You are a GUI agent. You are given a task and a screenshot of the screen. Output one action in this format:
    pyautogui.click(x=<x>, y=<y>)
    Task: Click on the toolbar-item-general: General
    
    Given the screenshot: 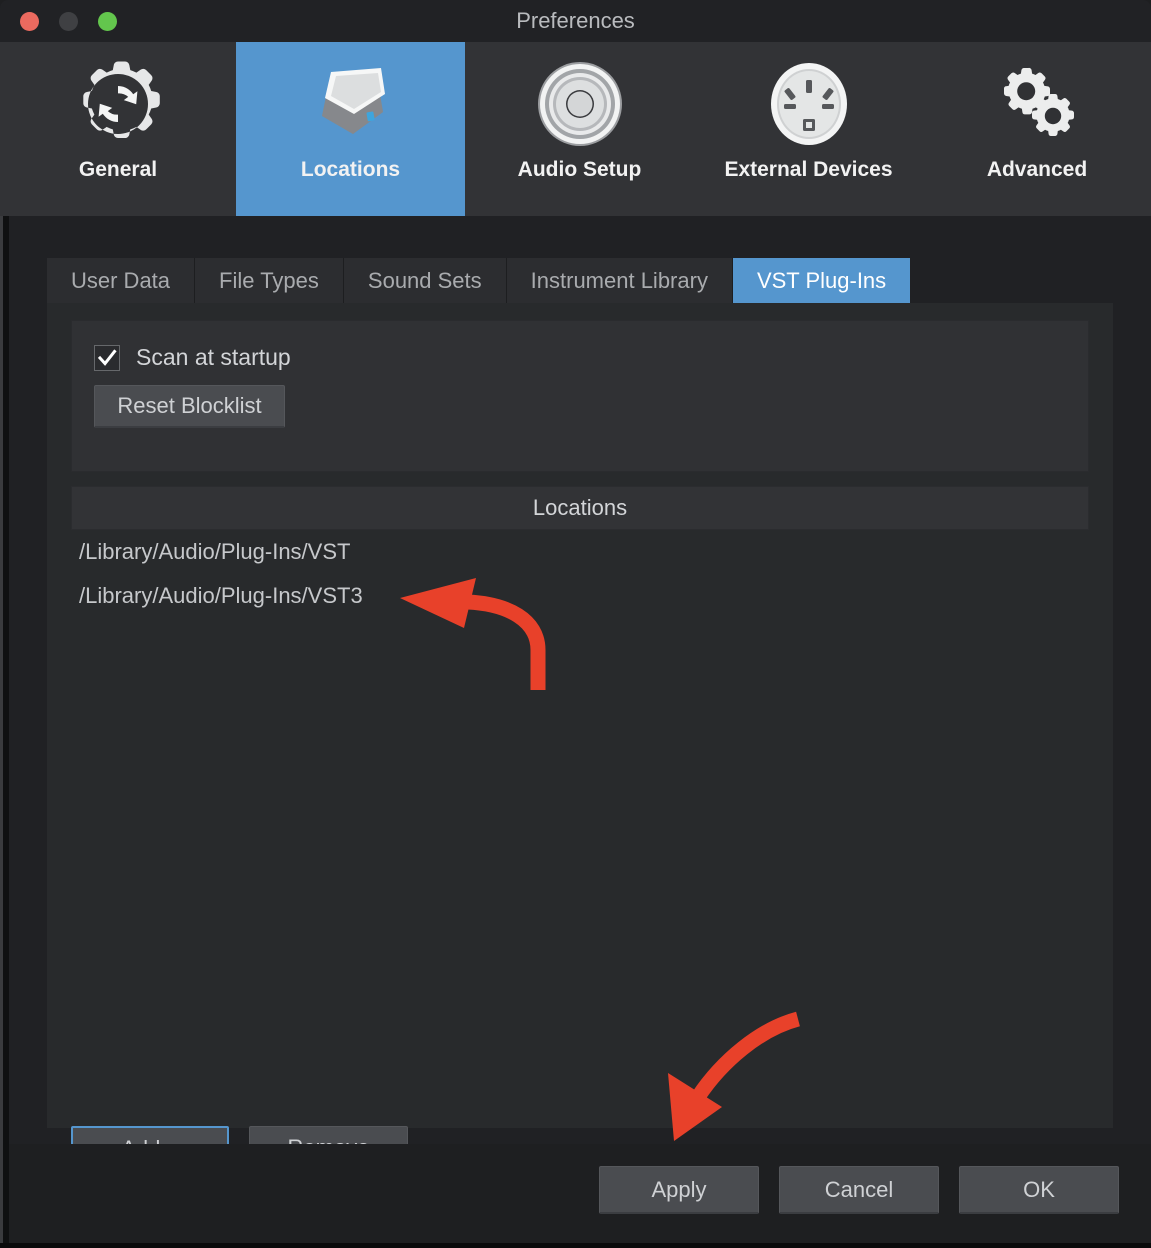 What is the action you would take?
    pyautogui.click(x=118, y=129)
    